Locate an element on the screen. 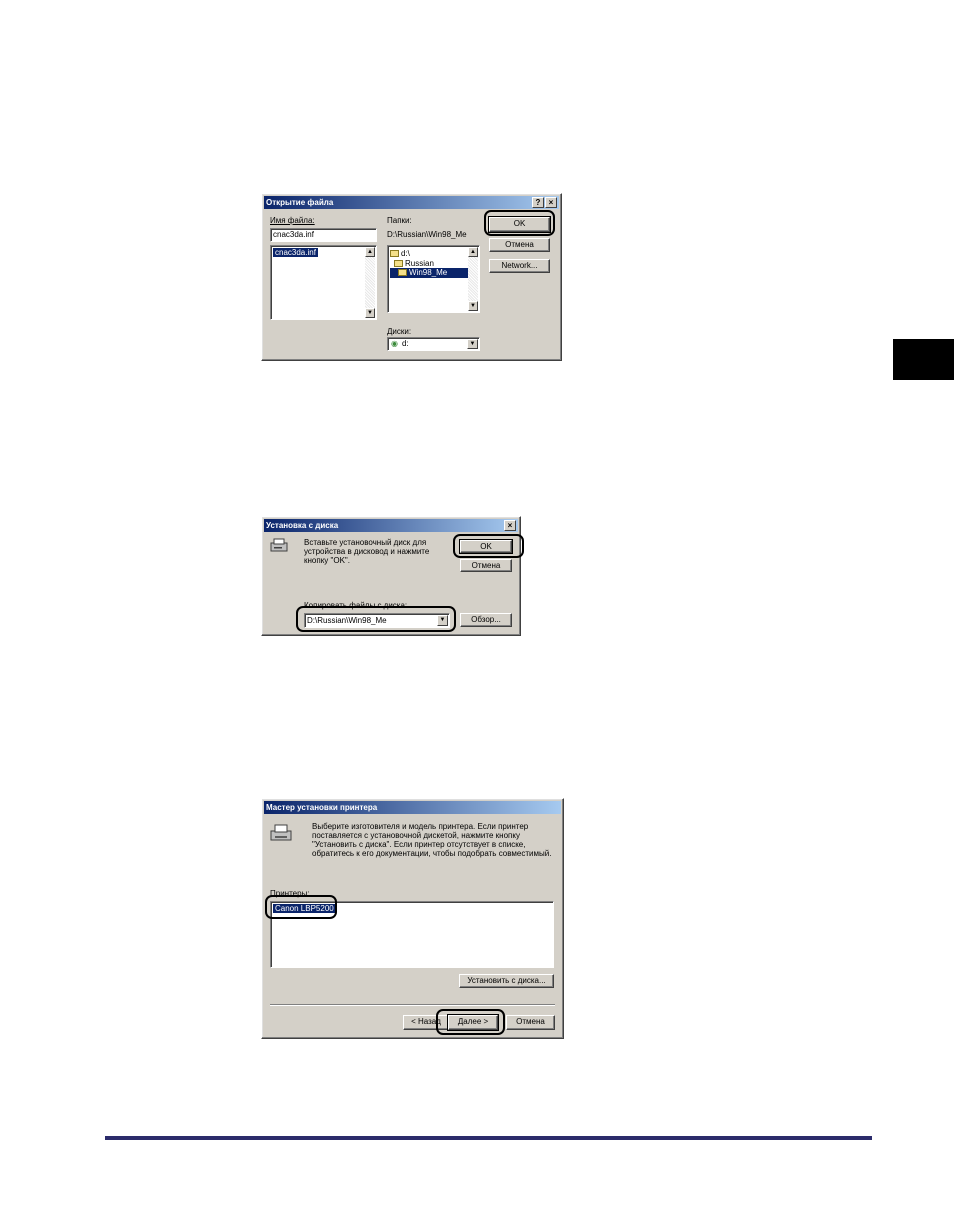 This screenshot has height=1227, width=954. open-file-titlebar: Открытие файла ? × is located at coordinates (411, 202).